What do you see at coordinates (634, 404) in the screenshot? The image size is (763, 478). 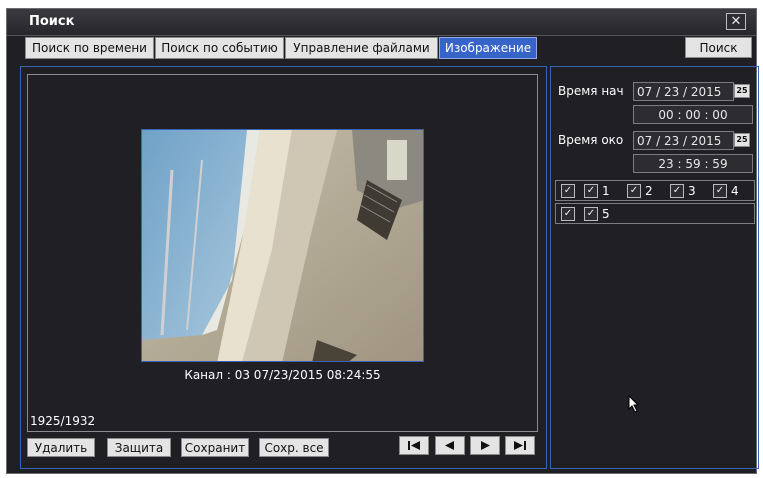 I see `mouse-cursor-icon` at bounding box center [634, 404].